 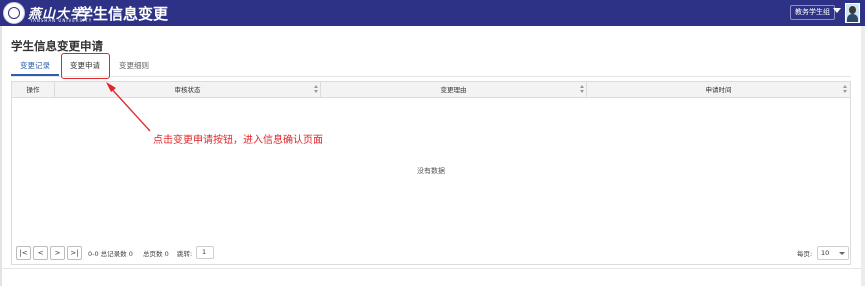 I want to click on app-title: 学生信息变更, so click(x=123, y=14).